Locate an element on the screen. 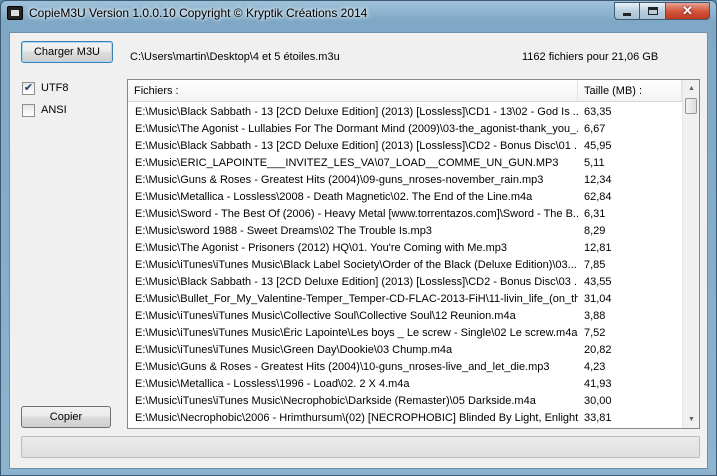 The width and height of the screenshot is (717, 476). scroll-thumb is located at coordinates (691, 106).